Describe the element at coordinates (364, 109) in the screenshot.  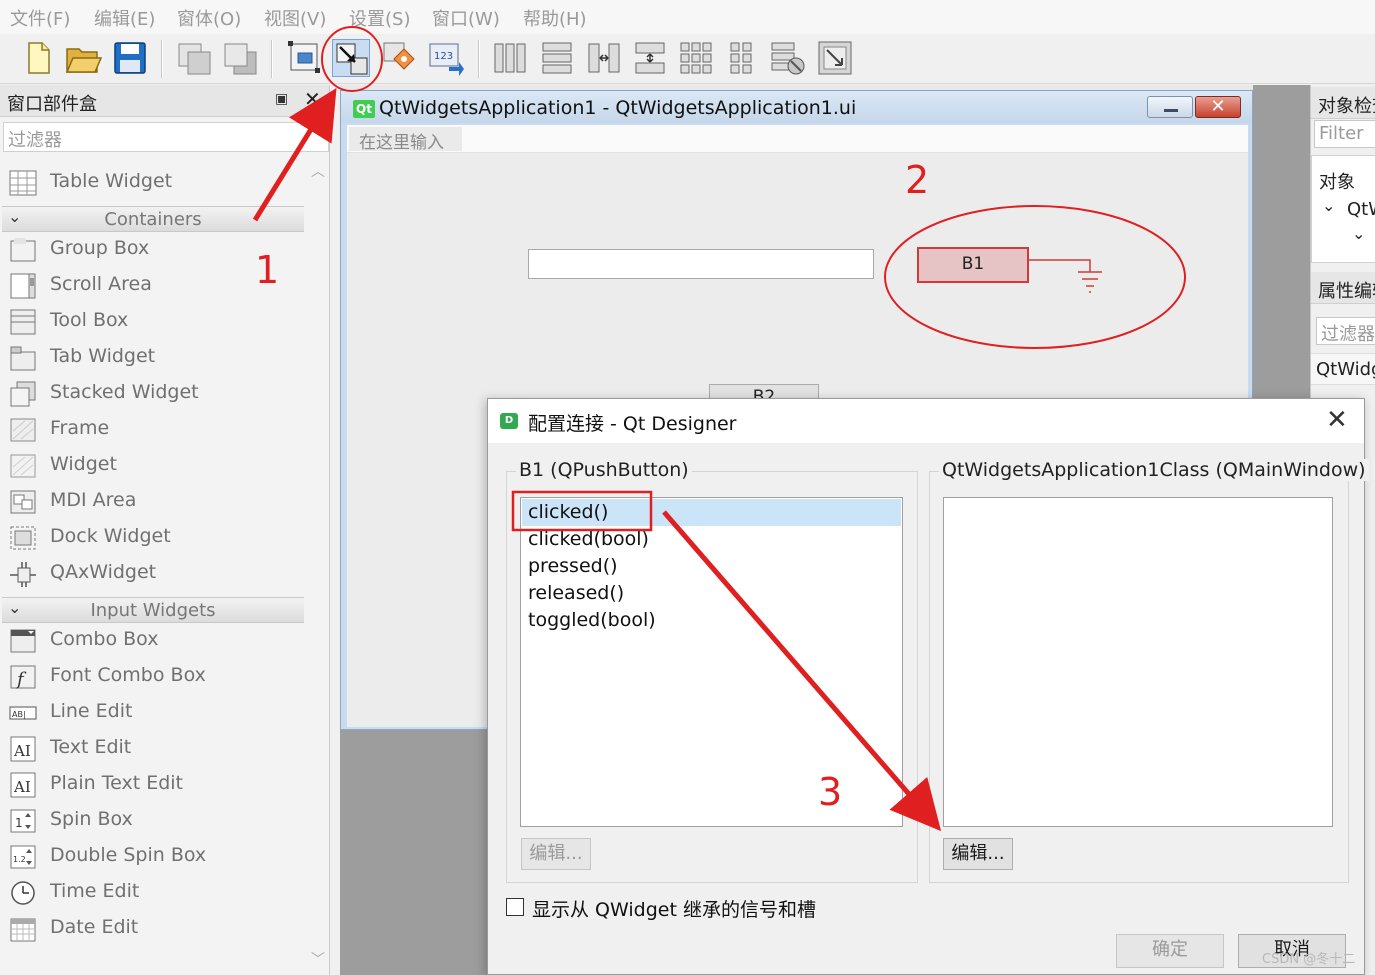
I see `qt-logo-icon: Qt` at that location.